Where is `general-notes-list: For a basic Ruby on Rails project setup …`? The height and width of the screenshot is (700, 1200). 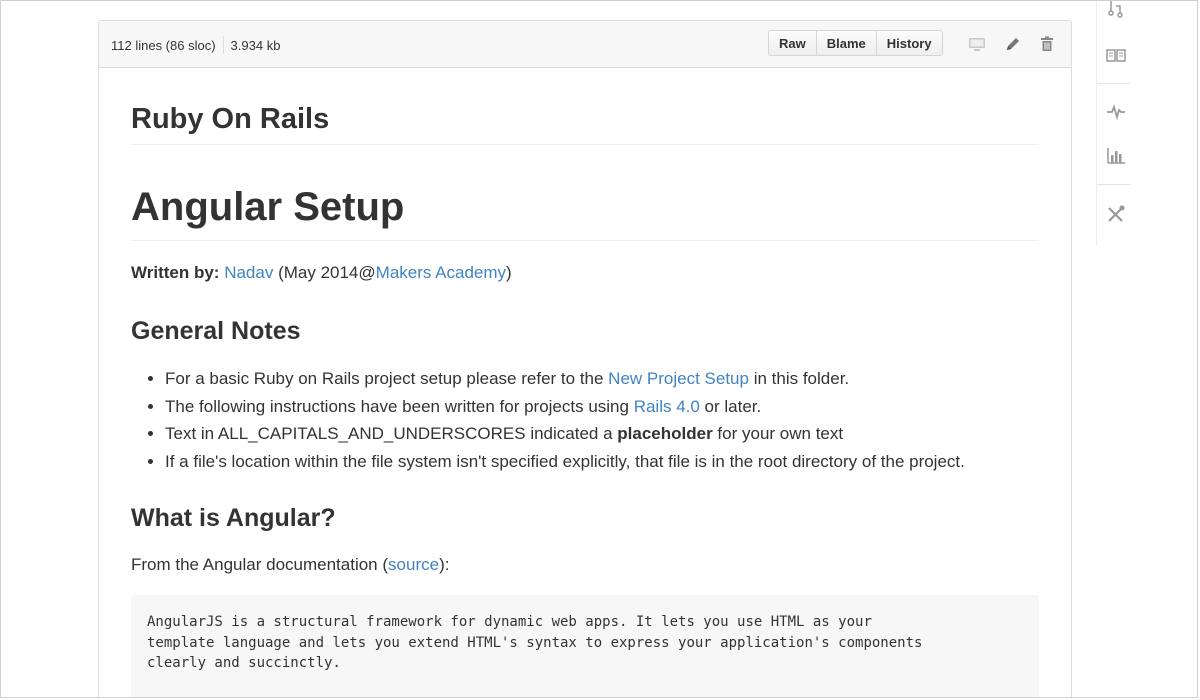 general-notes-list: For a basic Ruby on Rails project setup … is located at coordinates (548, 423).